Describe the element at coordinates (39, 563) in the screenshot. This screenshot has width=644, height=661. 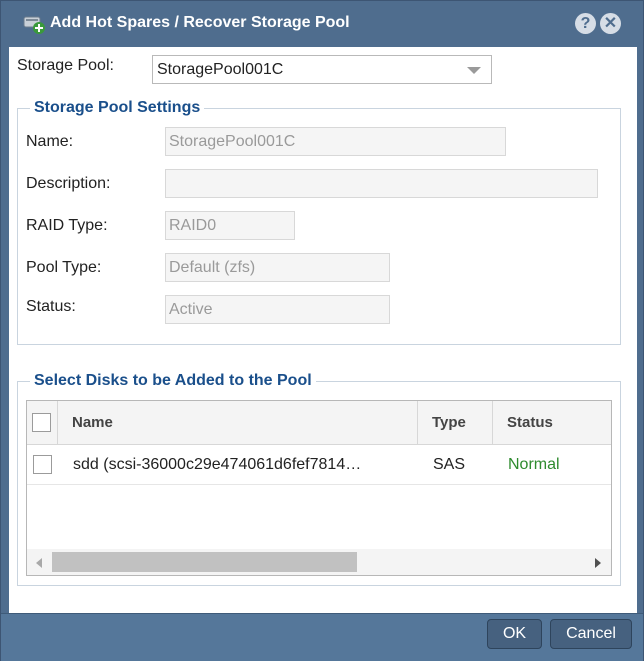
I see `scroll-left-icon` at that location.